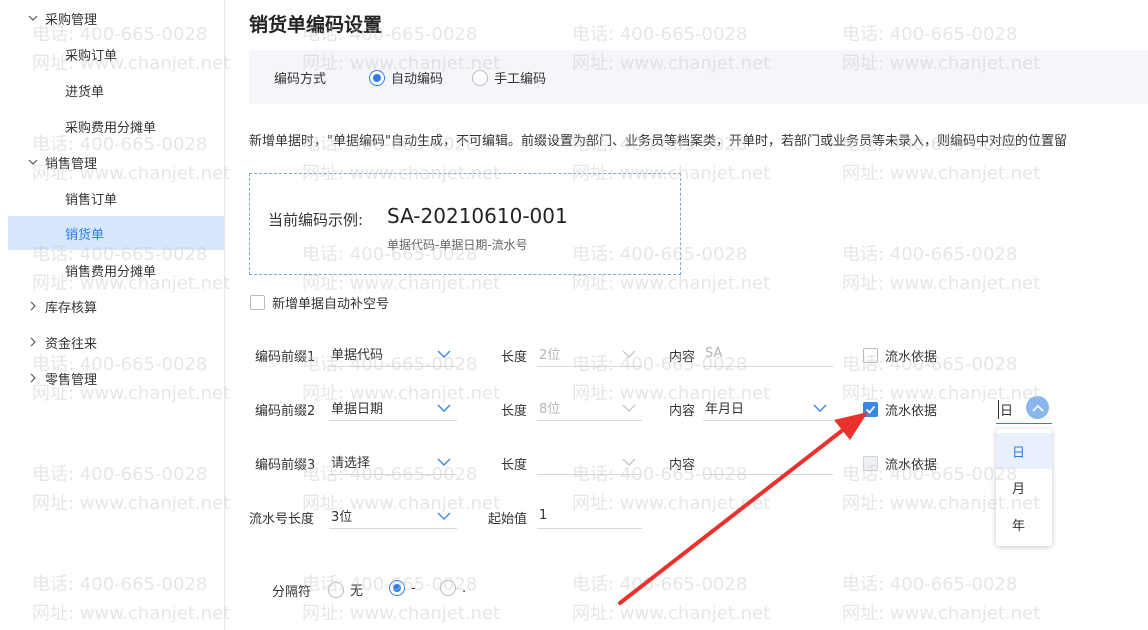 This screenshot has width=1148, height=630. Describe the element at coordinates (682, 411) in the screenshot. I see `prefix2-content-label: 内容` at that location.